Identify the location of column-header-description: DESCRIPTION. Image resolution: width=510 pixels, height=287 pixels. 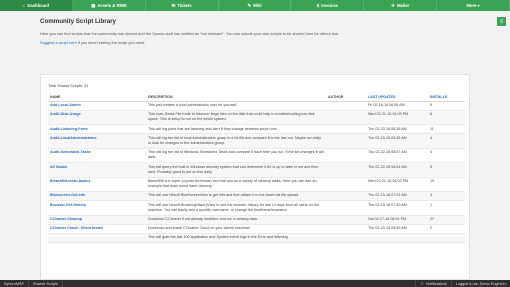
(236, 97).